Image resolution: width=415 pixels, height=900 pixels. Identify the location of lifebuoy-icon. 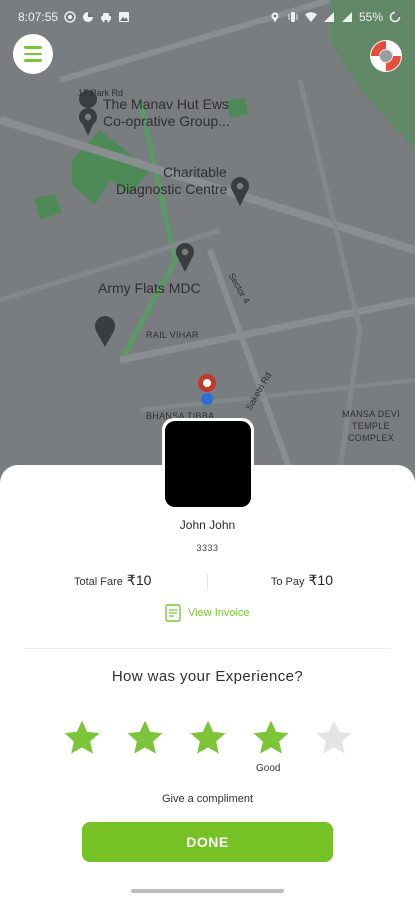
(386, 56).